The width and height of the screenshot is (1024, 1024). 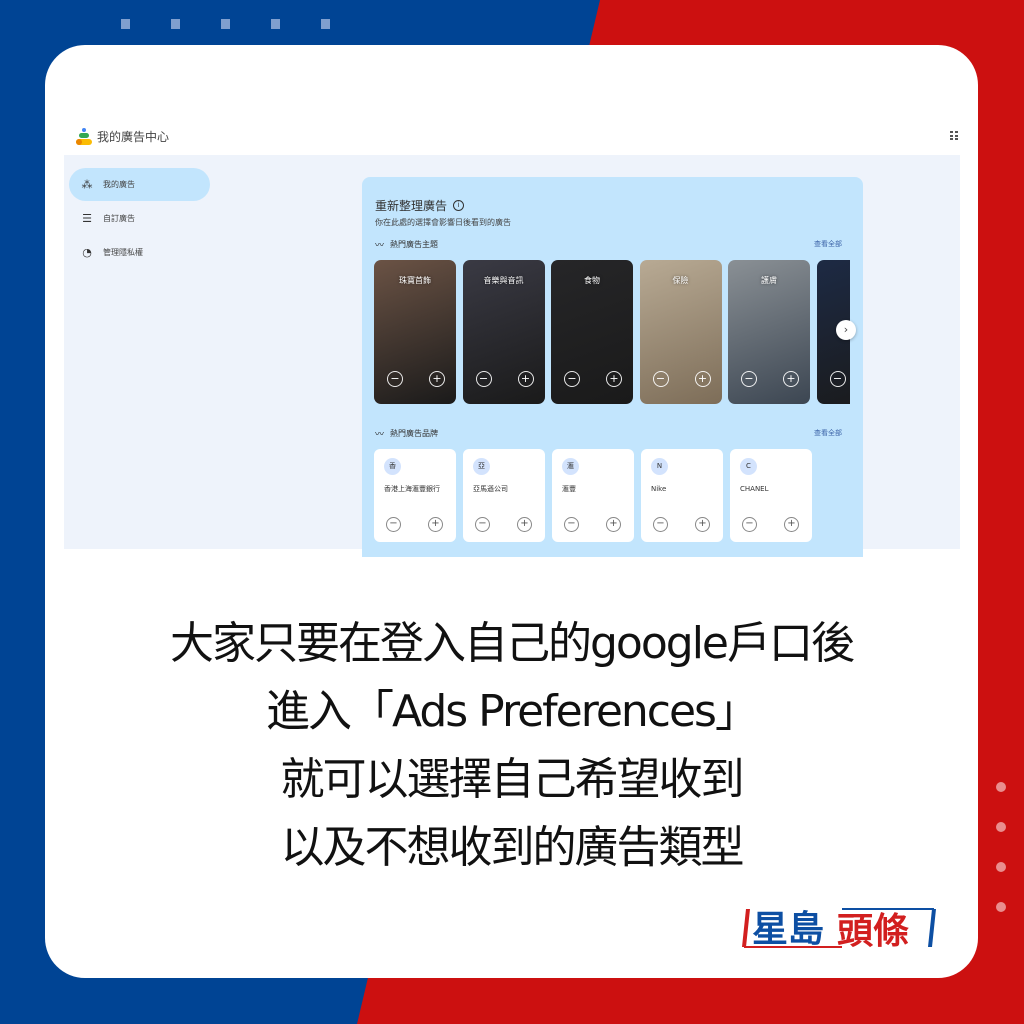 What do you see at coordinates (412, 489) in the screenshot?
I see `brand-name: 香港上海滙豐銀行` at bounding box center [412, 489].